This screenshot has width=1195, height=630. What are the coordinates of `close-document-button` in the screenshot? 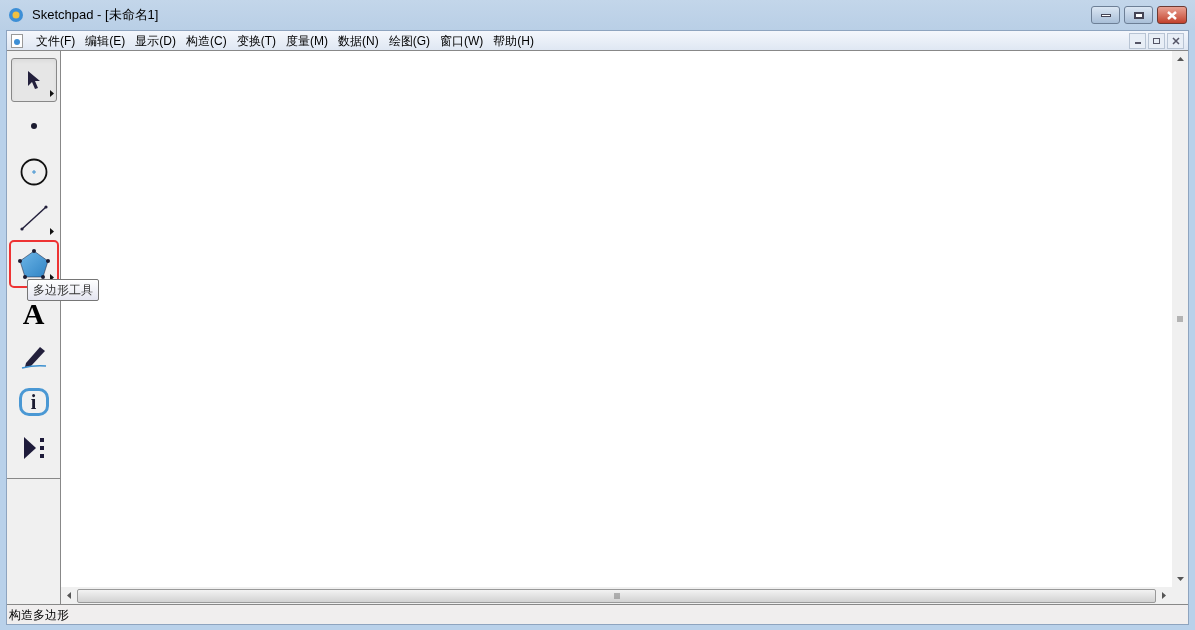 It's located at (1175, 40).